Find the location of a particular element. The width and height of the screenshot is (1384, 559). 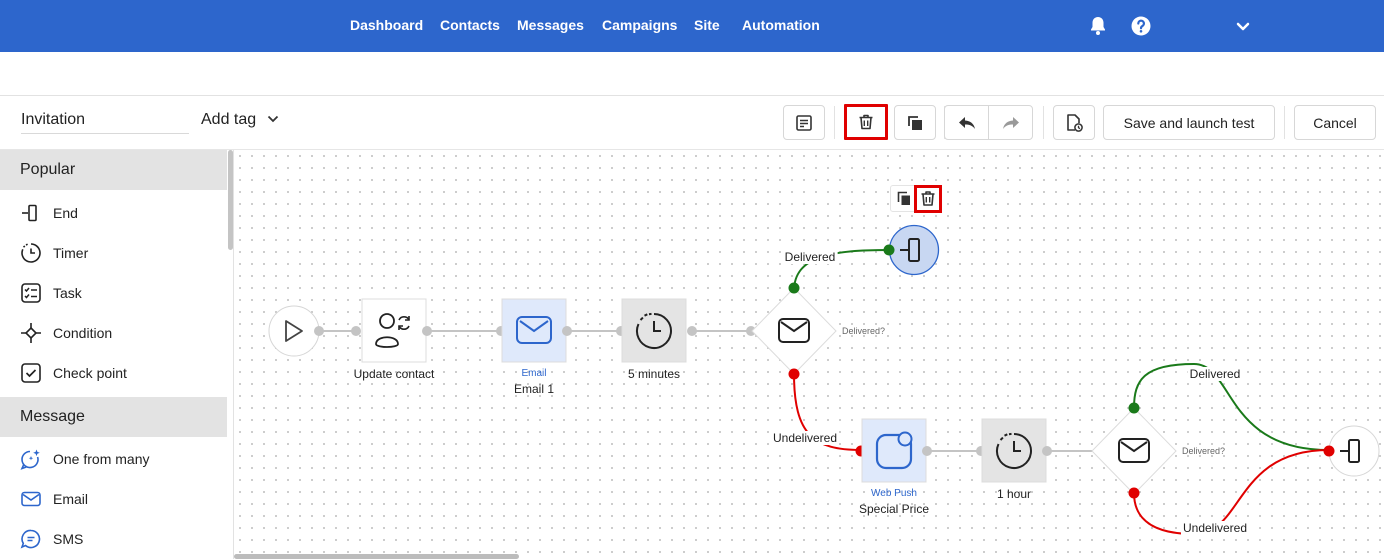

nav-automation: Automation is located at coordinates (781, 25).